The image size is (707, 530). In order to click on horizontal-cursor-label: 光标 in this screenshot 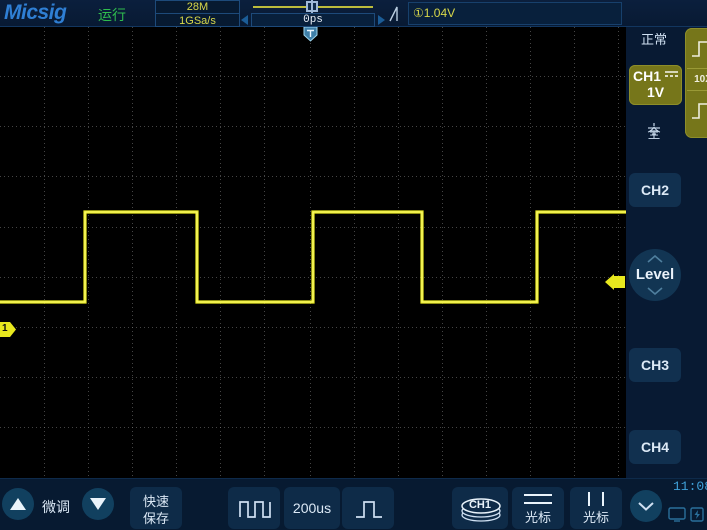, I will do `click(537, 517)`.